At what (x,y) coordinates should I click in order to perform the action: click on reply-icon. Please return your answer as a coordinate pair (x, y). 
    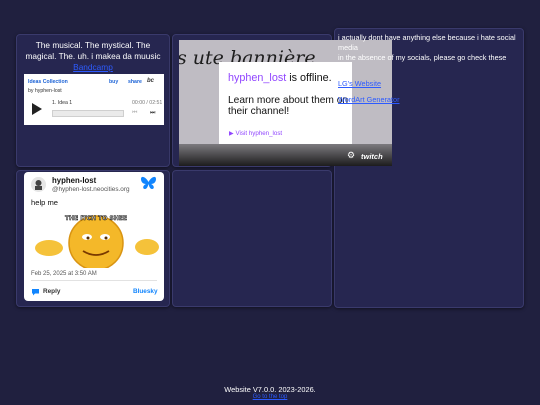
    Looking at the image, I should click on (35, 292).